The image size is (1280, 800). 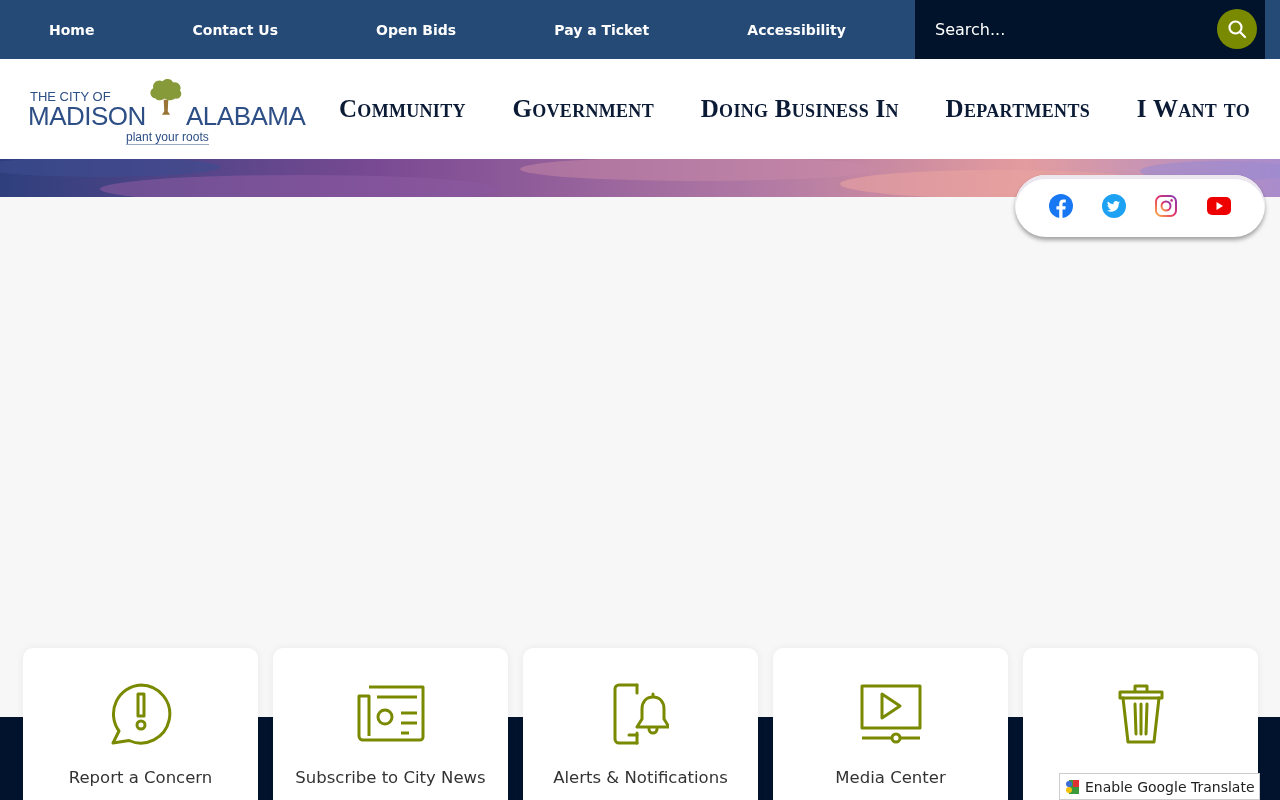 I want to click on quick-link-card: Alerts & Notifications, so click(x=640, y=724).